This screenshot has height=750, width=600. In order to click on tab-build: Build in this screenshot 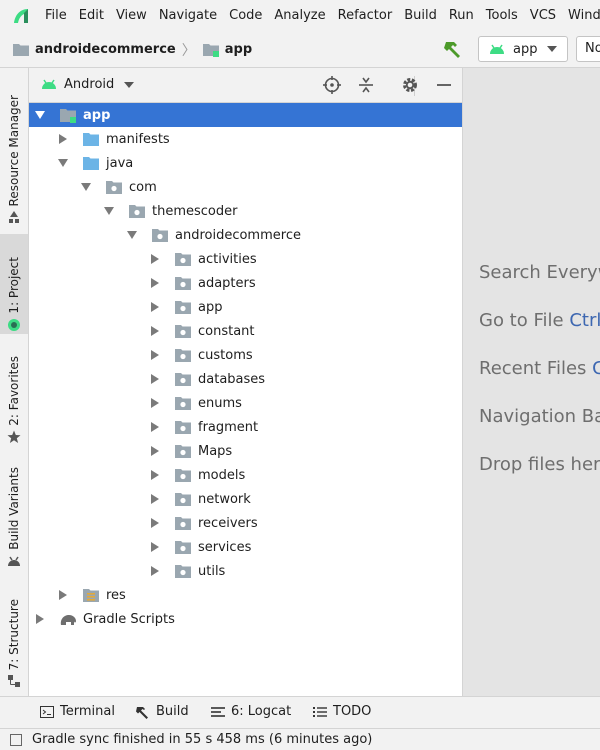, I will do `click(162, 711)`.